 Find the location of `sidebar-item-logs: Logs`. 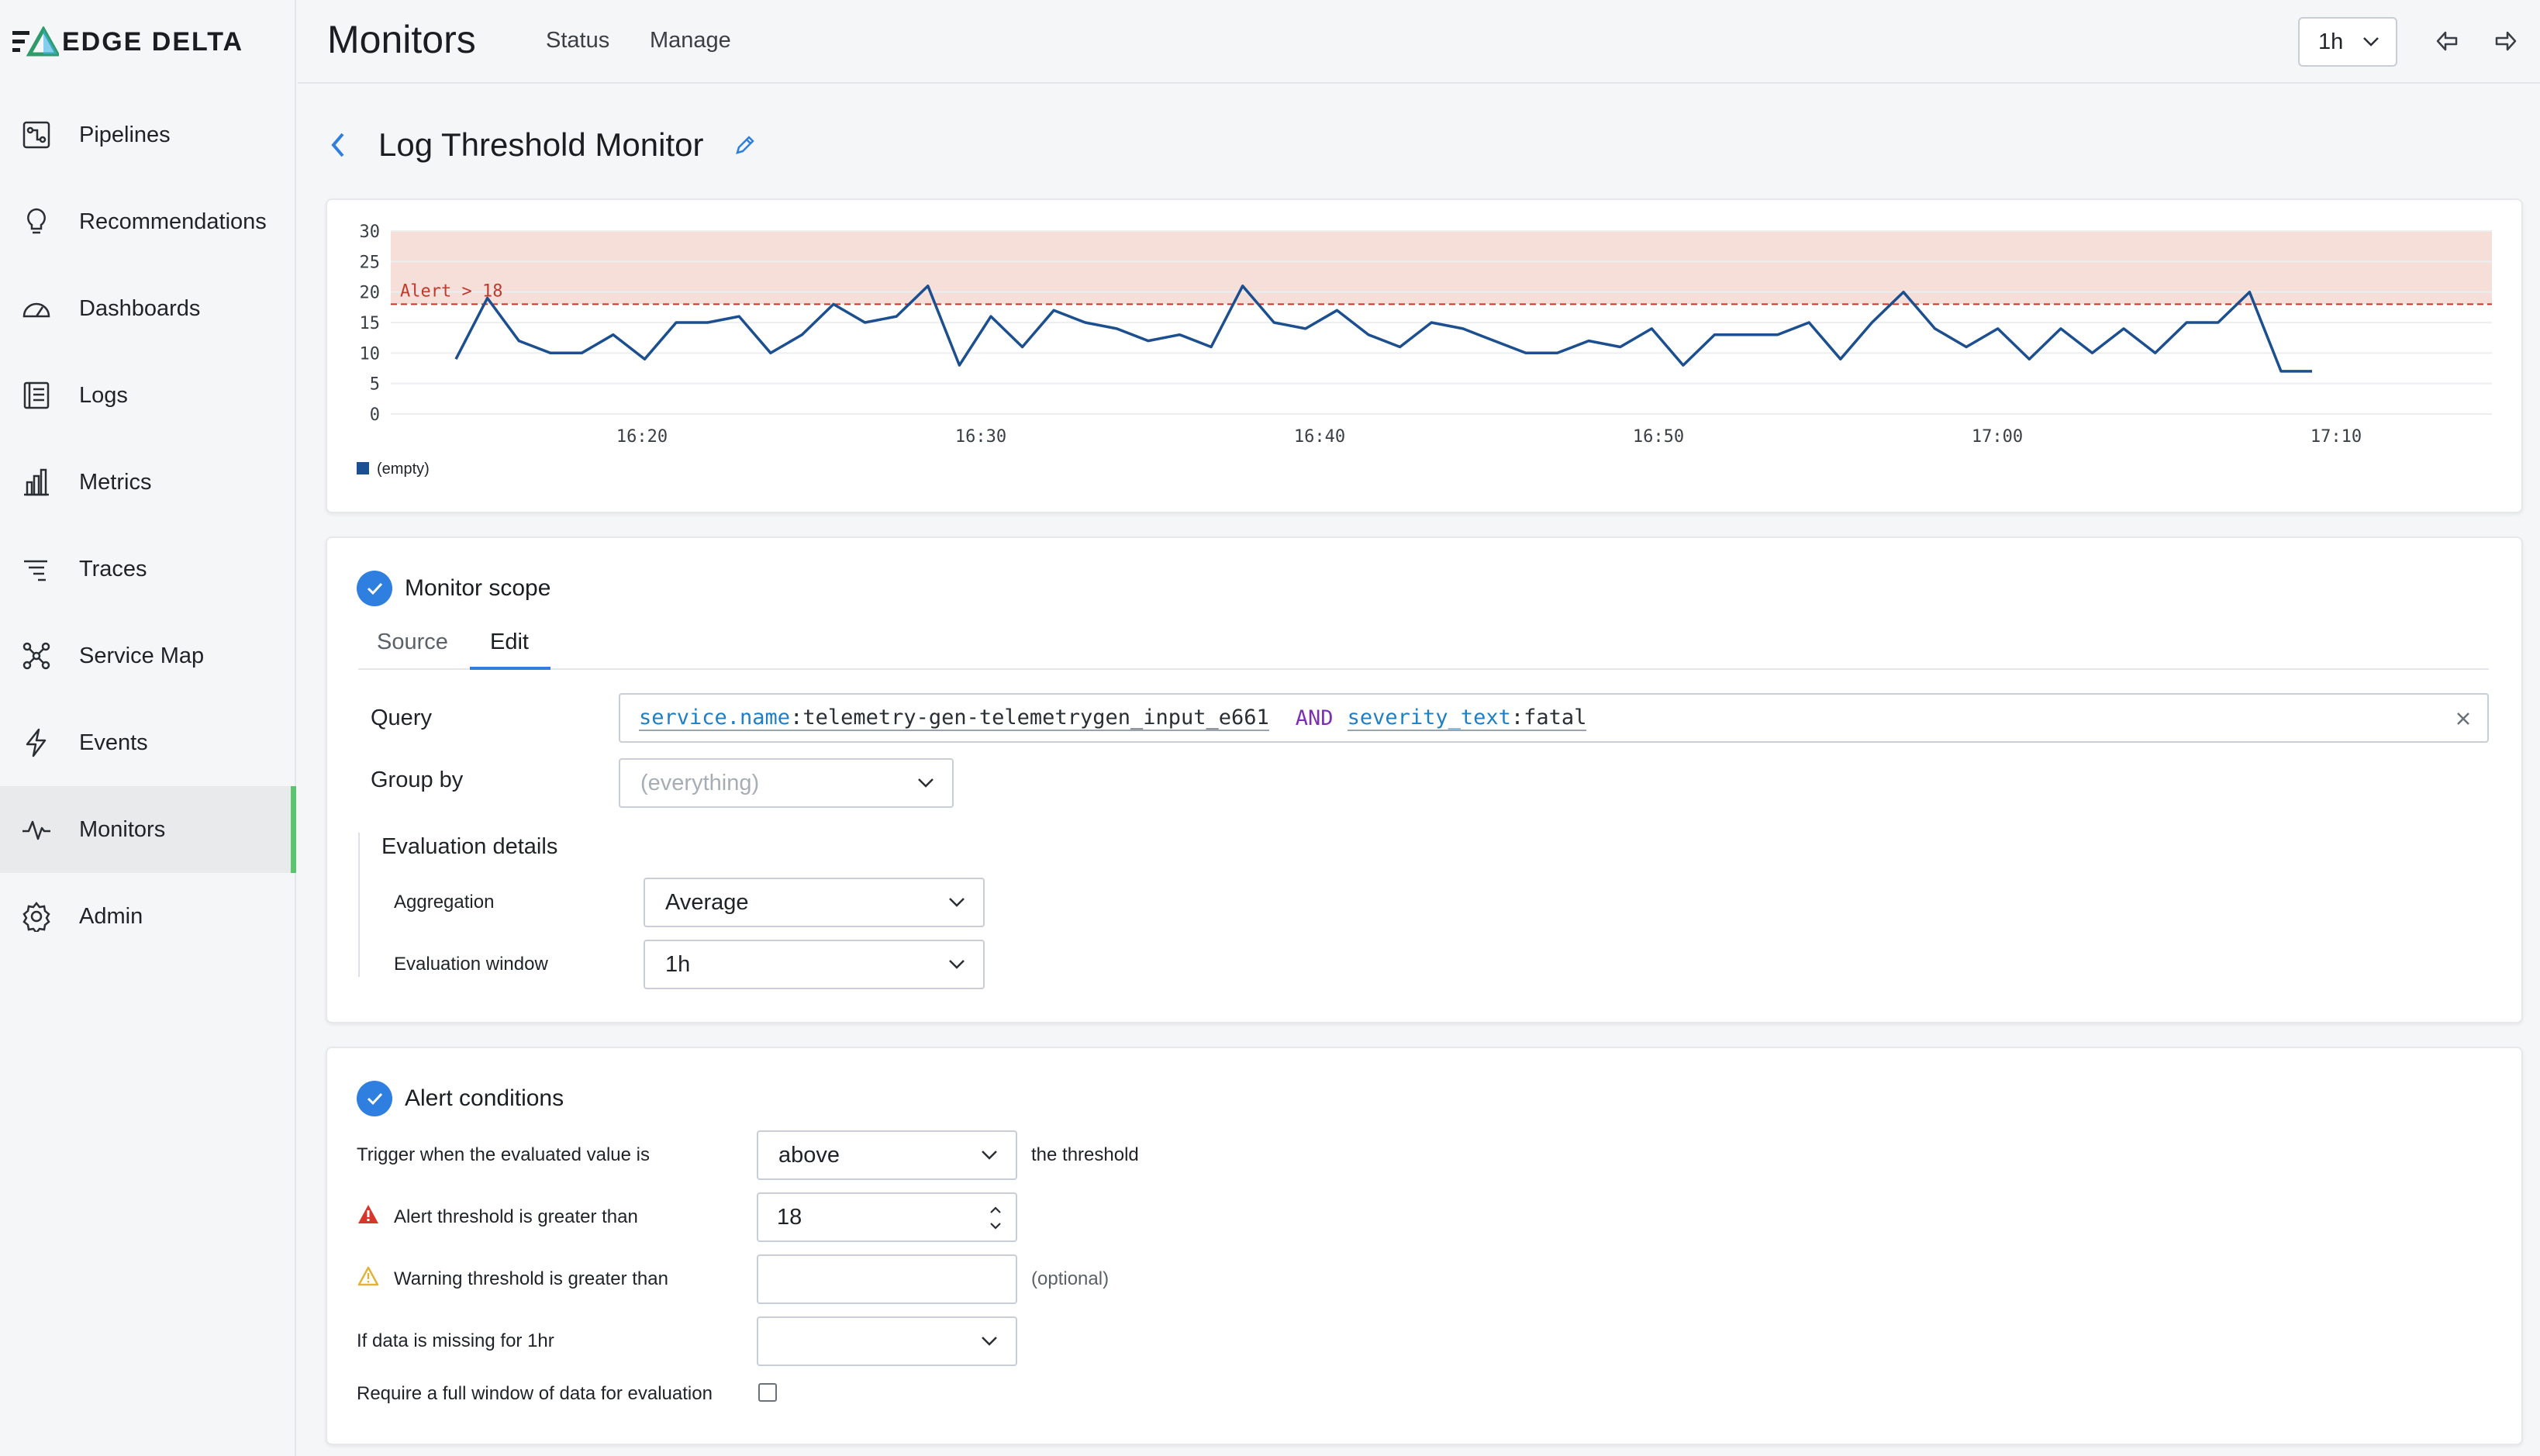

sidebar-item-logs: Logs is located at coordinates (148, 396).